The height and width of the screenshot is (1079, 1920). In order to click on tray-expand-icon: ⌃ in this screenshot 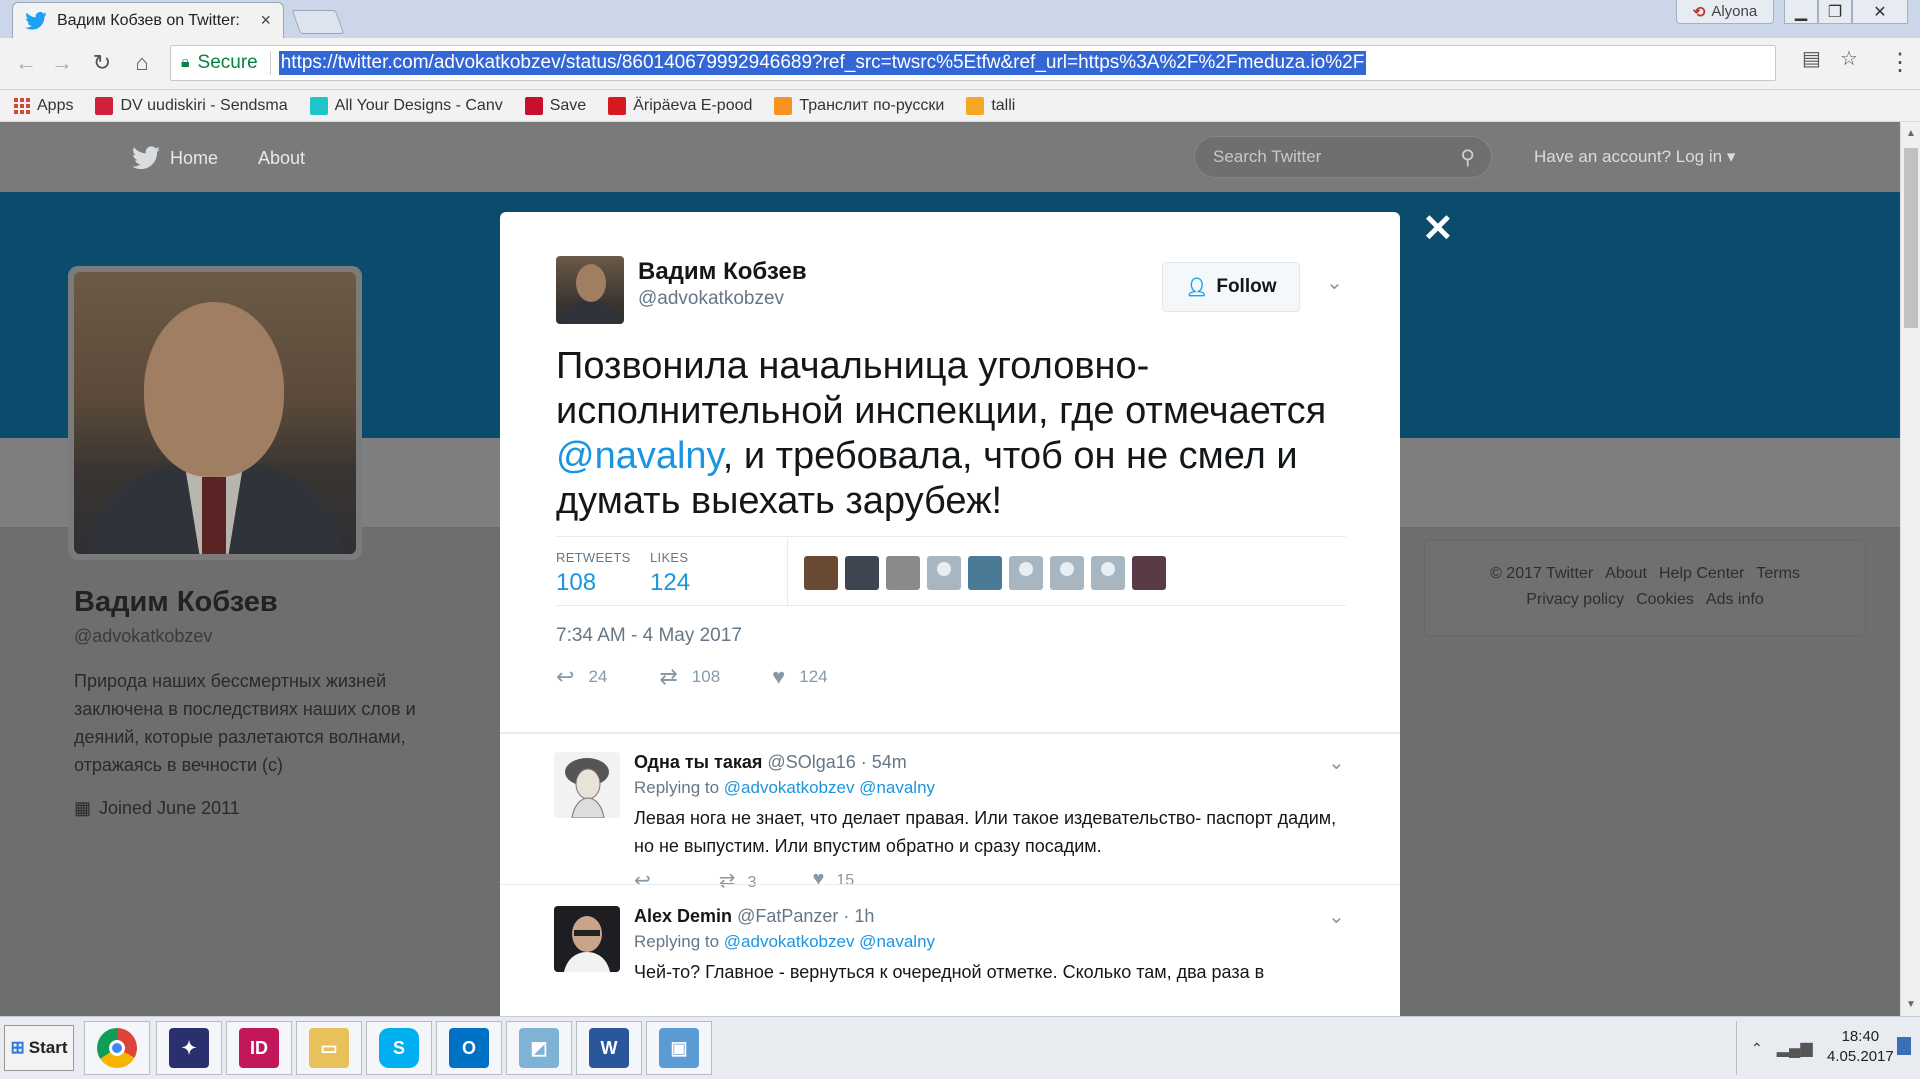, I will do `click(1757, 1048)`.